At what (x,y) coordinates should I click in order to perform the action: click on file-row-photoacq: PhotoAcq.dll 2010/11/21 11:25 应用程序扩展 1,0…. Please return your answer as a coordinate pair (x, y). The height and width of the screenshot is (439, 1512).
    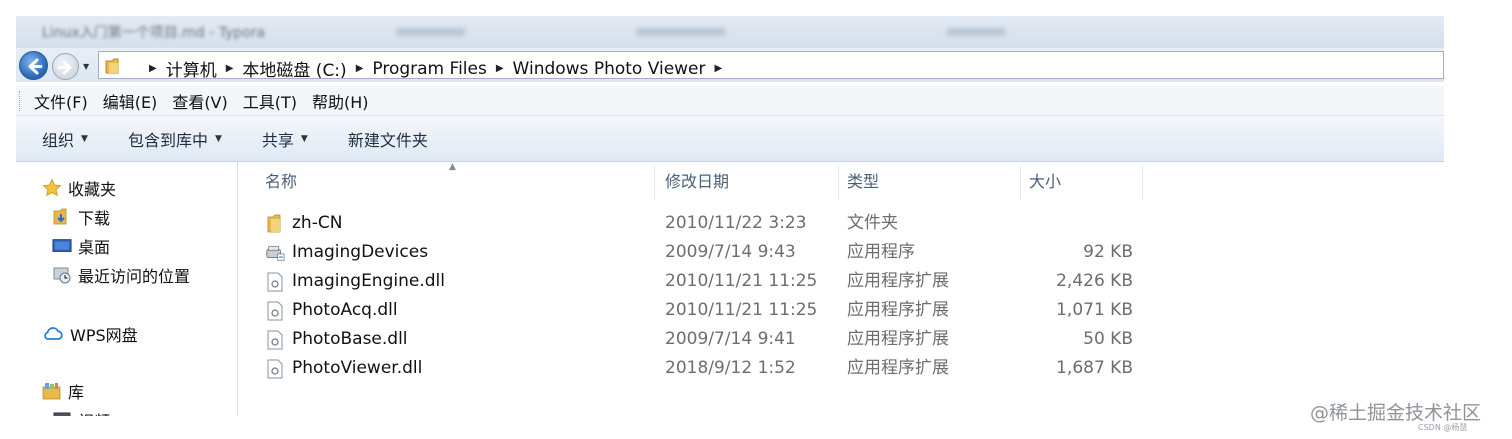
    Looking at the image, I should click on (699, 310).